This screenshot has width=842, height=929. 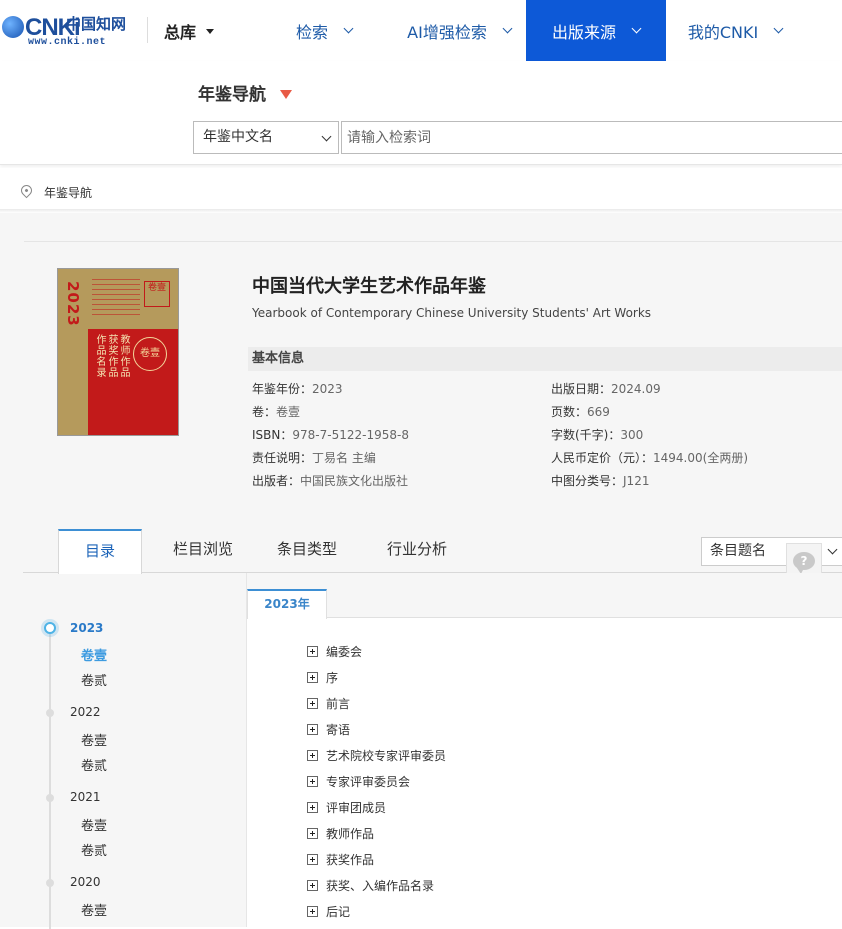 What do you see at coordinates (118, 352) in the screenshot?
I see `book-cover-image: 2023 卷壹 作品名录 获奖作品 教师作品 卷壹` at bounding box center [118, 352].